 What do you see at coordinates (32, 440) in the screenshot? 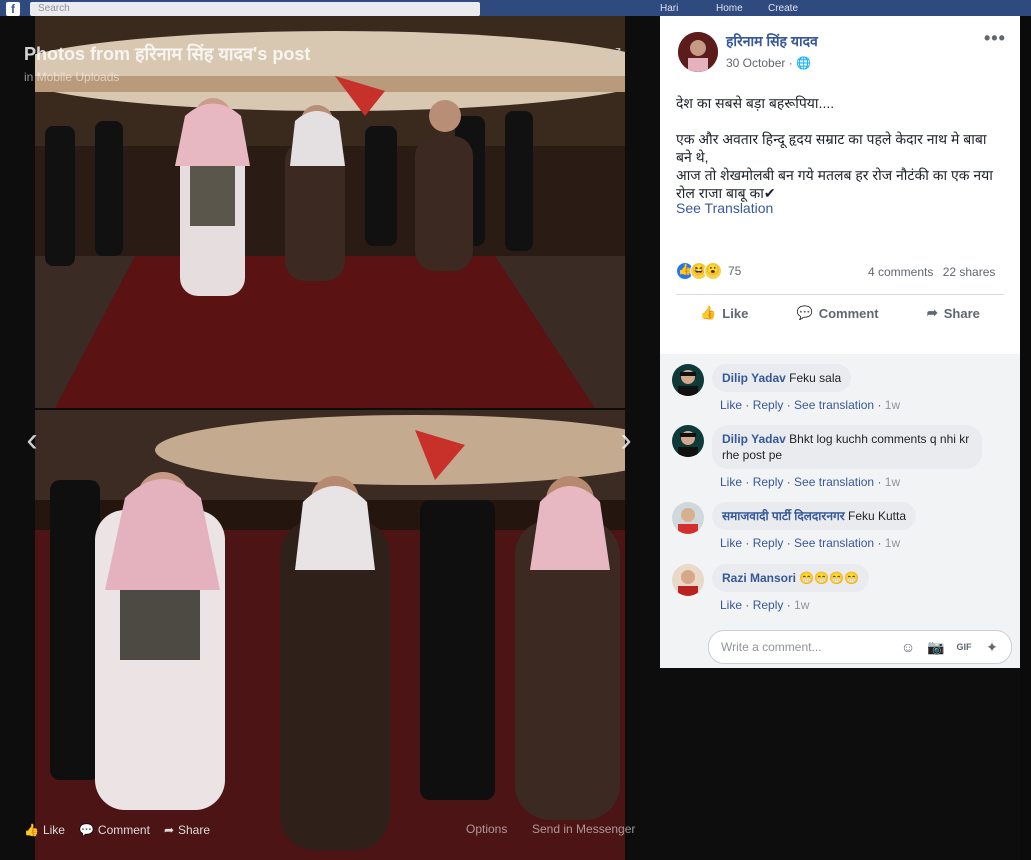
I see `previous-photo-chevron-icon: ‹` at bounding box center [32, 440].